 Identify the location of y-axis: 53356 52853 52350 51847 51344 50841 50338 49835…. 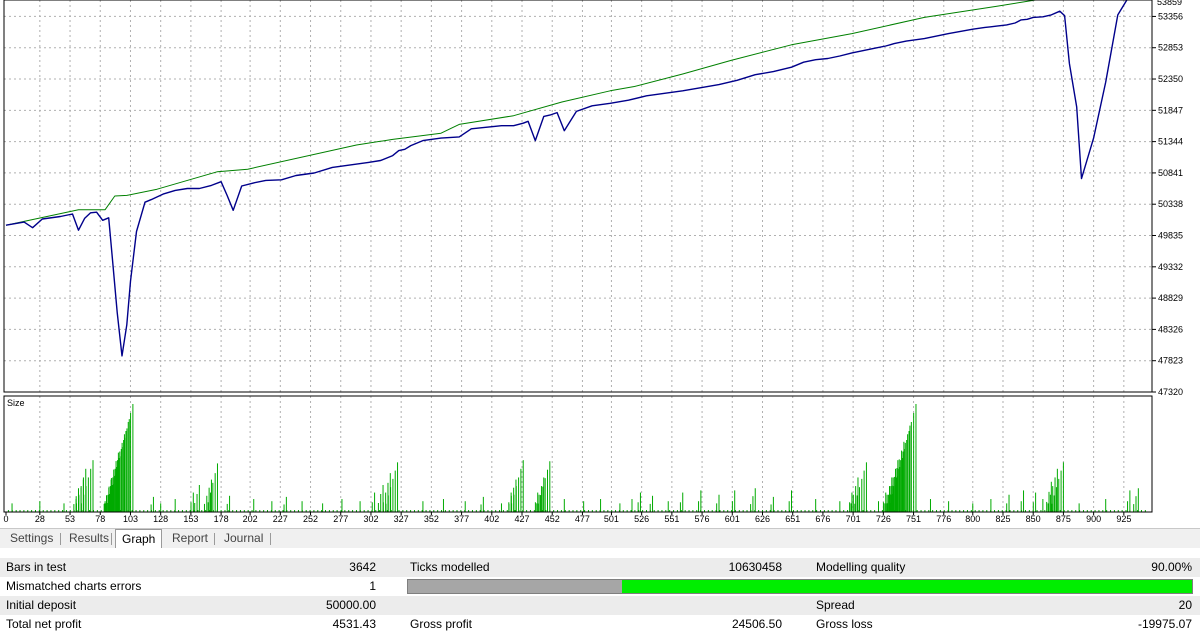
(1167, 204).